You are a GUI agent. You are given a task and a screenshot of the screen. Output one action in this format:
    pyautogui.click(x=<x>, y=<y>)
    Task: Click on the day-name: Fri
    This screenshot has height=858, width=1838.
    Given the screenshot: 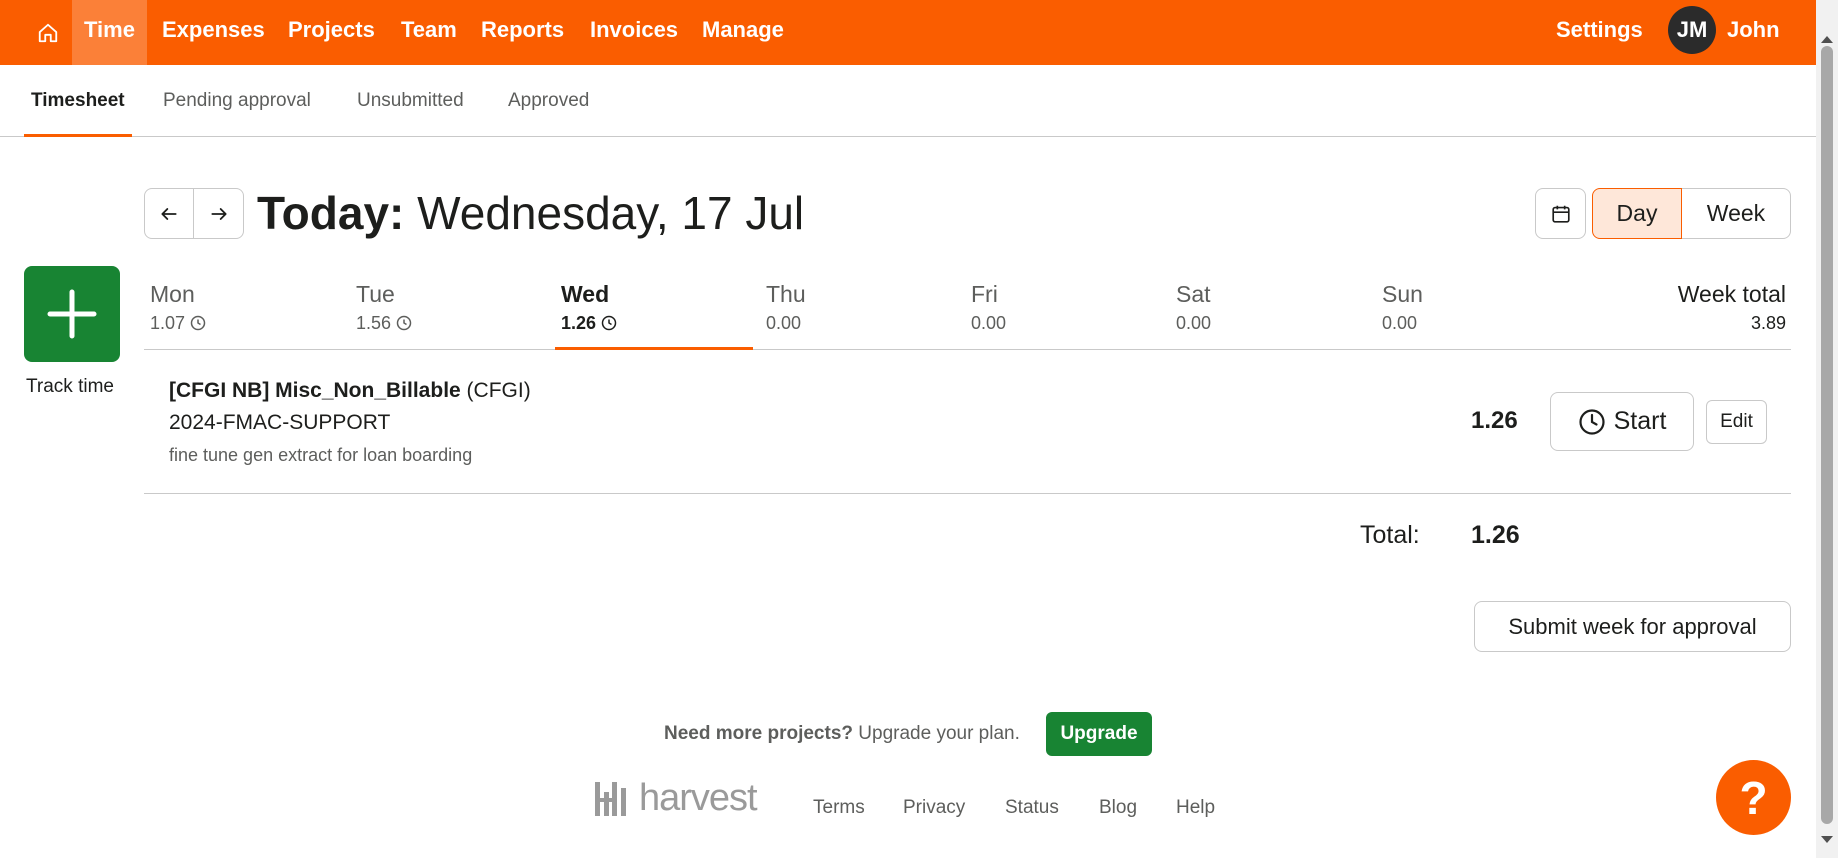 What is the action you would take?
    pyautogui.click(x=984, y=294)
    